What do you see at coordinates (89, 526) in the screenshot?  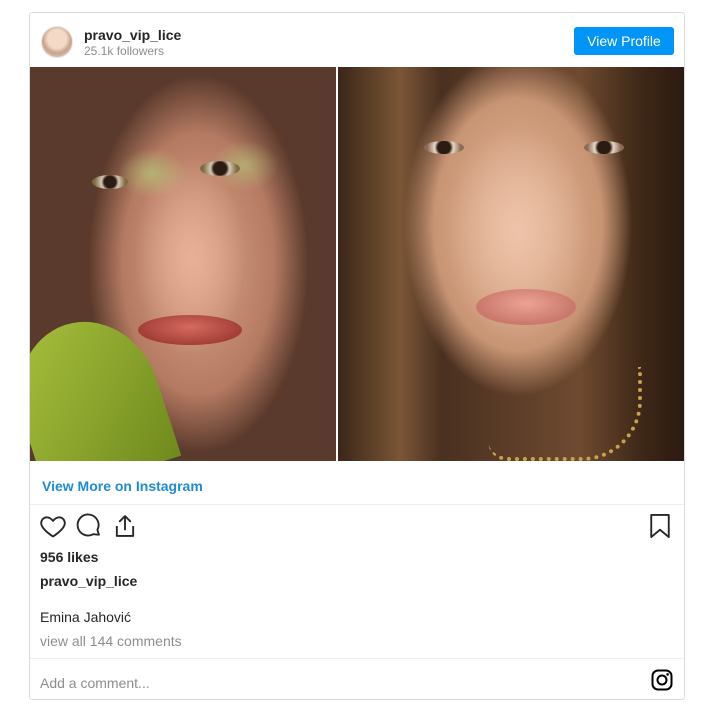 I see `comment-icon` at bounding box center [89, 526].